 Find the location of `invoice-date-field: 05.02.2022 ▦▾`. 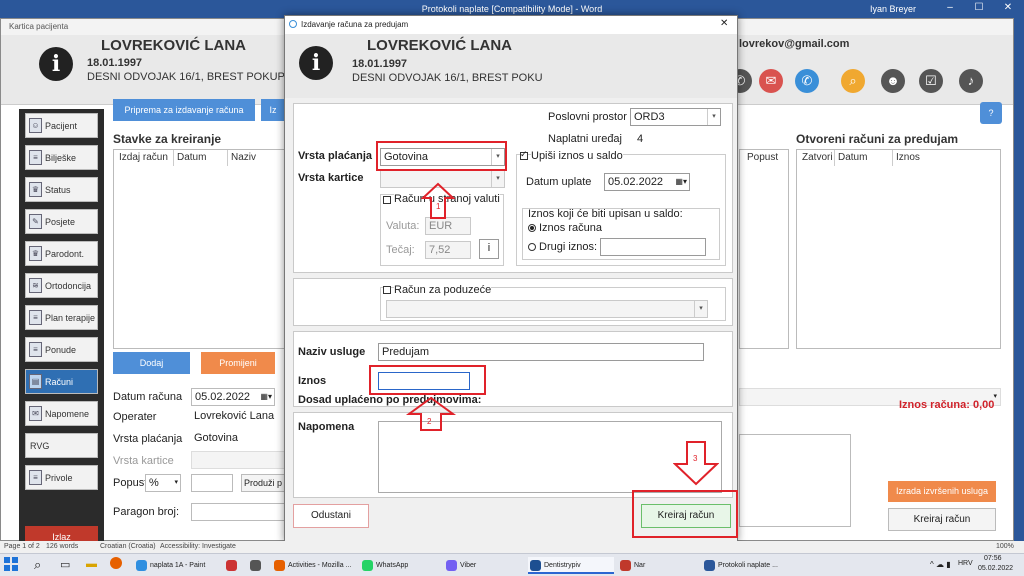

invoice-date-field: 05.02.2022 ▦▾ is located at coordinates (233, 397).